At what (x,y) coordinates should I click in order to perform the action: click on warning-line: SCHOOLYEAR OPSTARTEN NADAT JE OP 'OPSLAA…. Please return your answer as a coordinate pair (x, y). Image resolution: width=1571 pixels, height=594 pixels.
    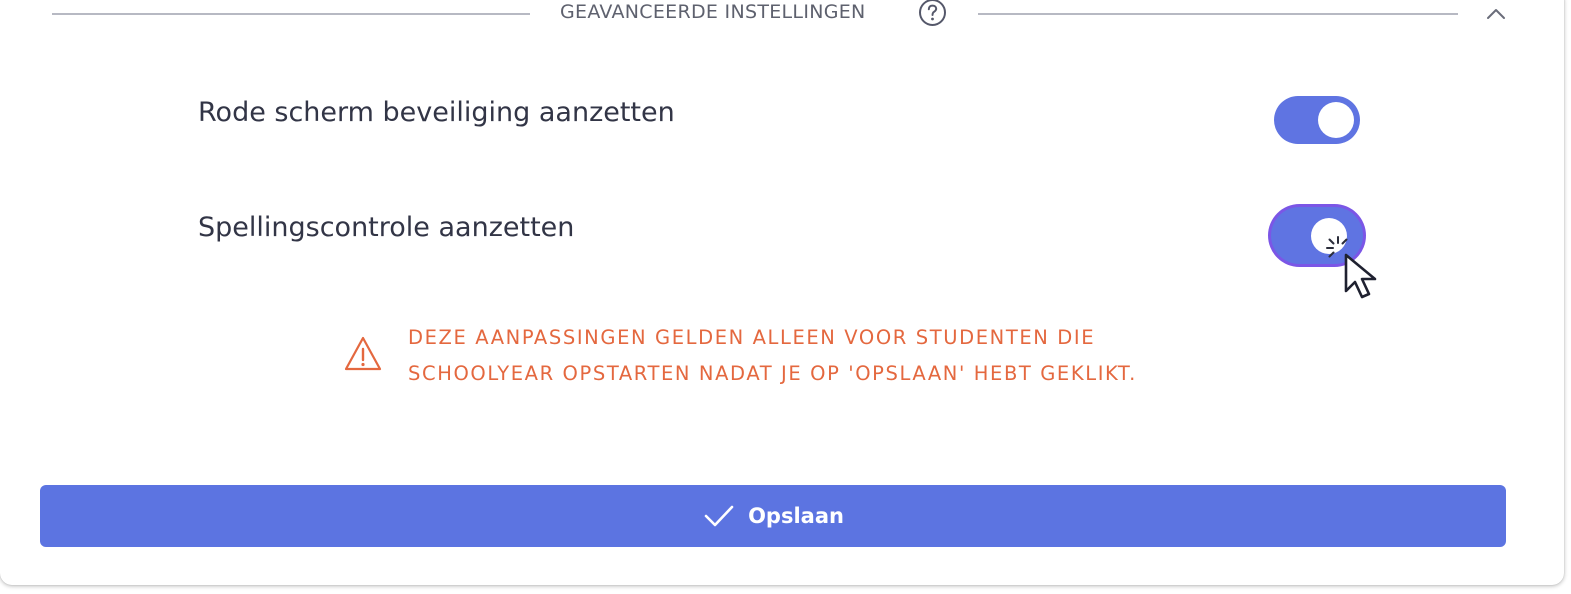
    Looking at the image, I should click on (772, 373).